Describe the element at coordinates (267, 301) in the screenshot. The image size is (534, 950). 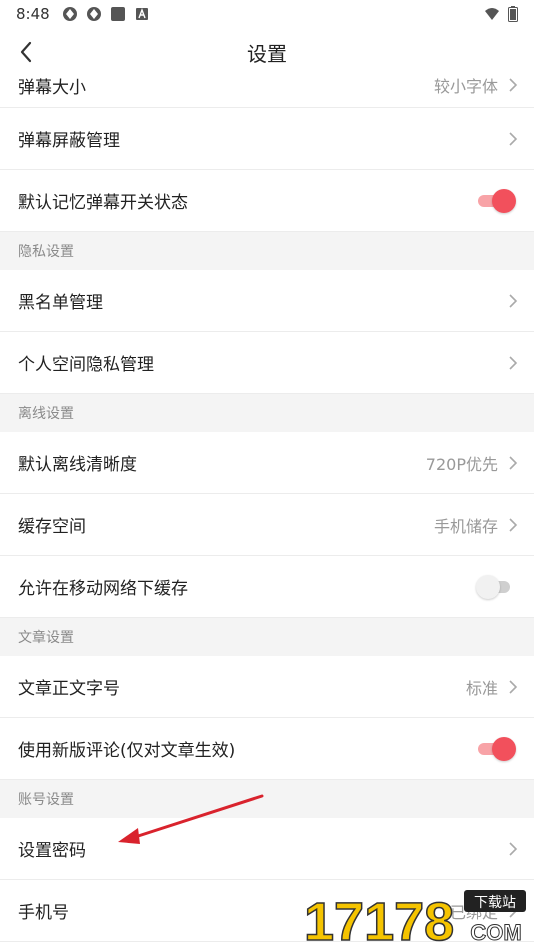
I see `settings-row-blacklist: 黑名单管理` at that location.